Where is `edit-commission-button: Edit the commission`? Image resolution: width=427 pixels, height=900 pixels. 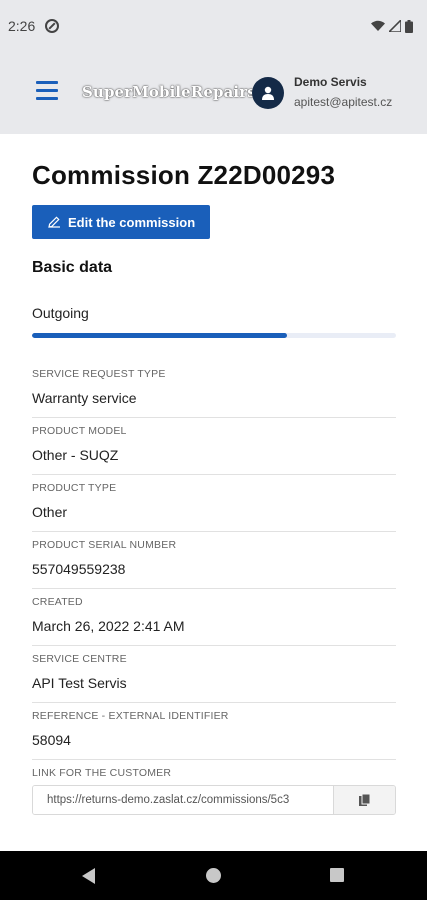 edit-commission-button: Edit the commission is located at coordinates (121, 222).